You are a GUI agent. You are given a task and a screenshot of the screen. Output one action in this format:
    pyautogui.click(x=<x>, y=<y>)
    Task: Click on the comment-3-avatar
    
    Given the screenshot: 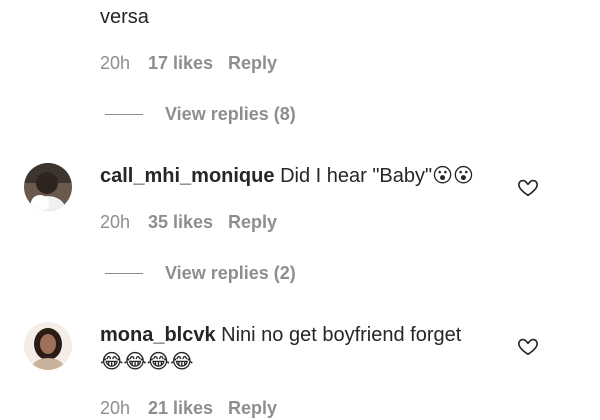 What is the action you would take?
    pyautogui.click(x=48, y=346)
    